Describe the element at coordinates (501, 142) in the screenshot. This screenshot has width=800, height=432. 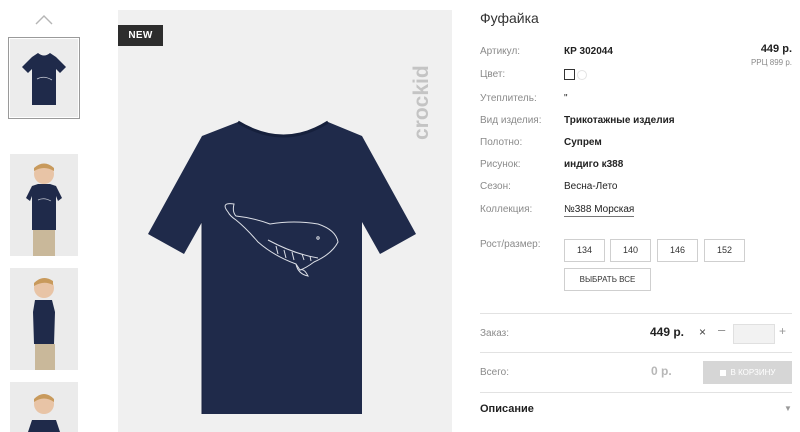
I see `attr-fabric-label: Полотно:` at that location.